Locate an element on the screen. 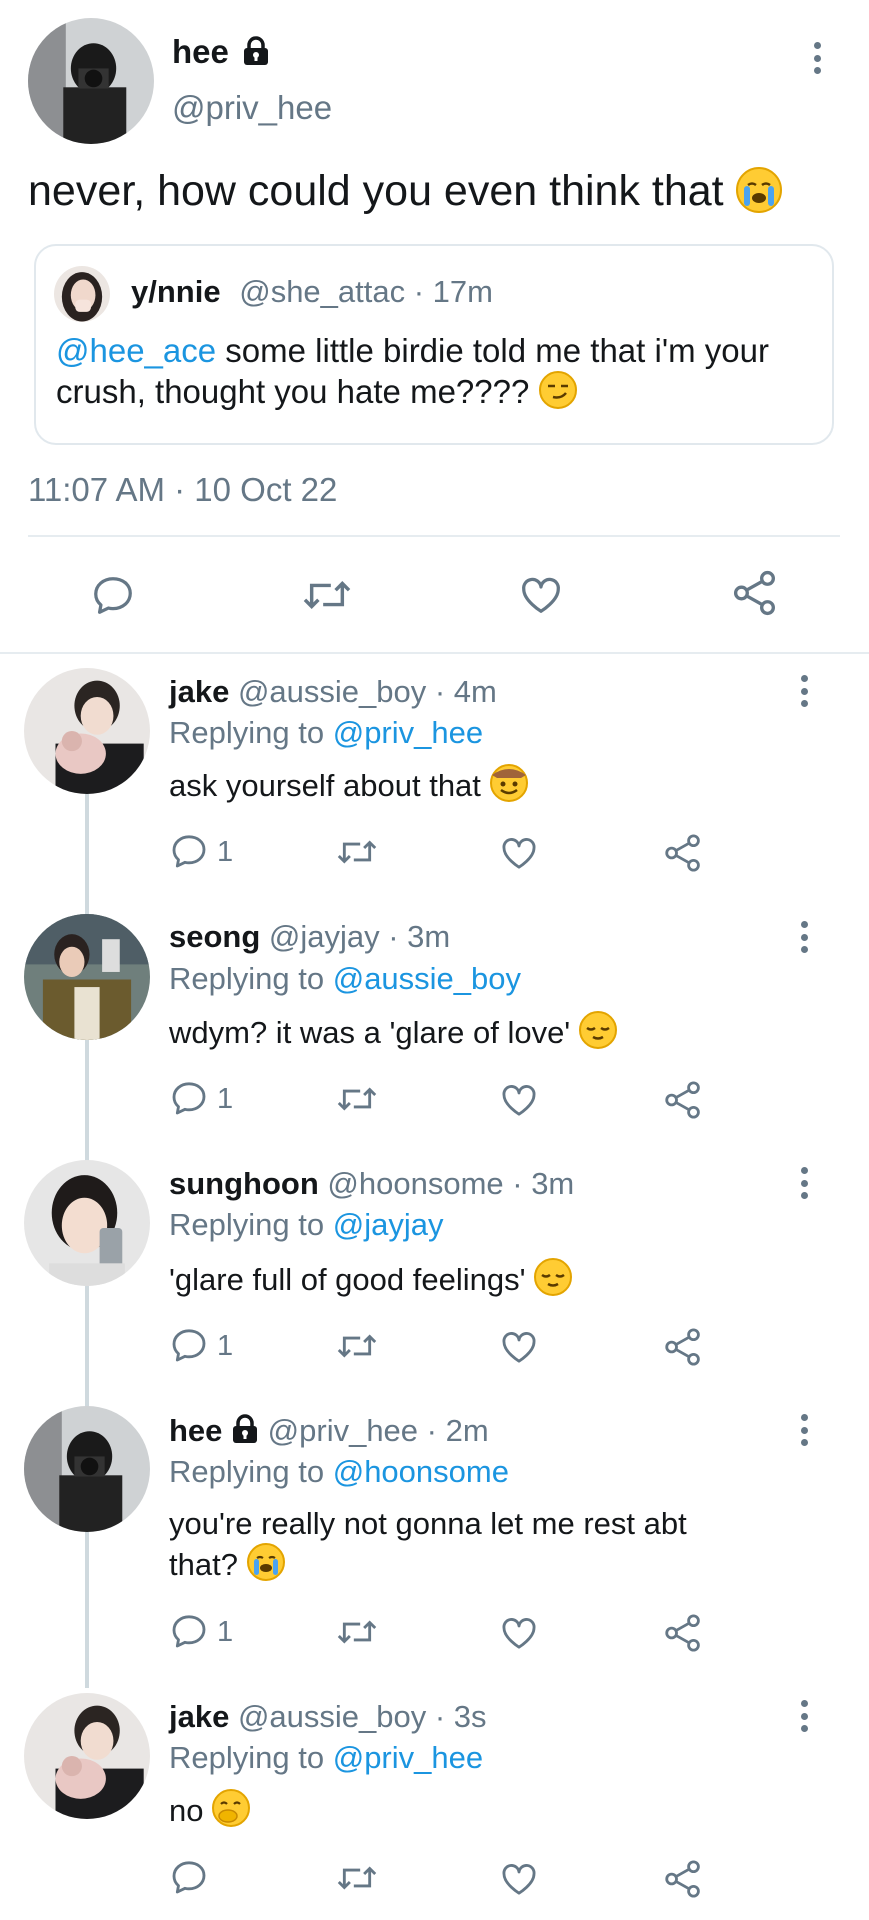 The width and height of the screenshot is (869, 1920). reply-text-line2: that? is located at coordinates (203, 1564).